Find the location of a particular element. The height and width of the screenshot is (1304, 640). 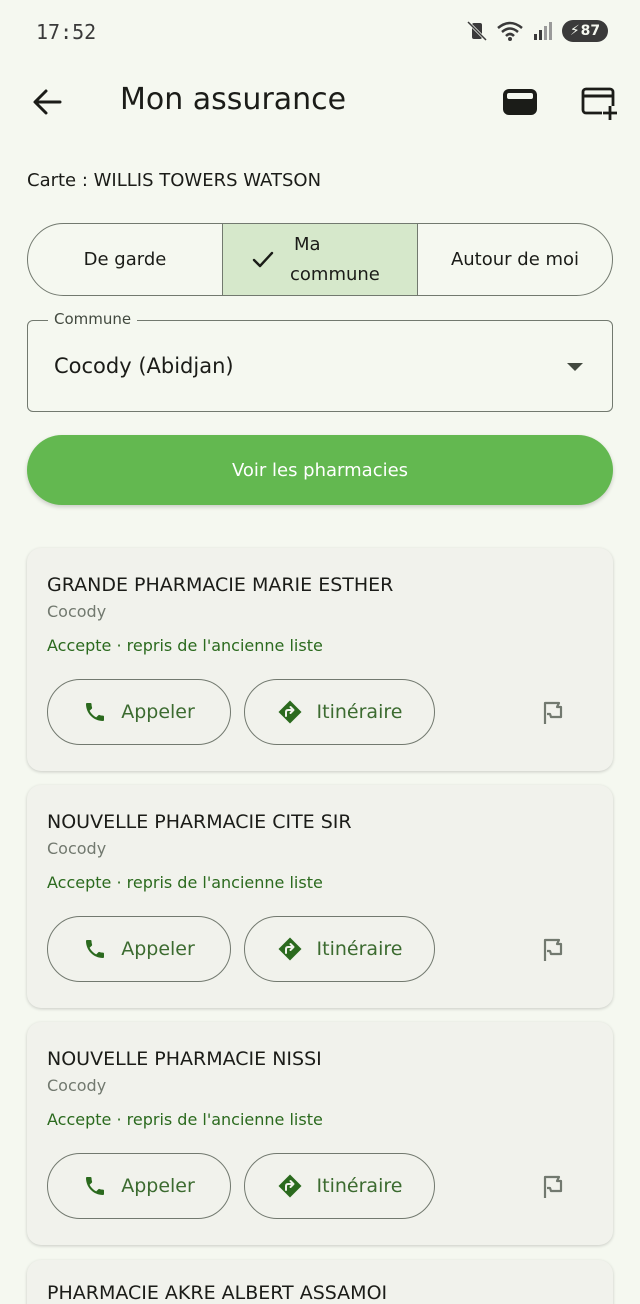

commune-field-label: Commune is located at coordinates (93, 319).